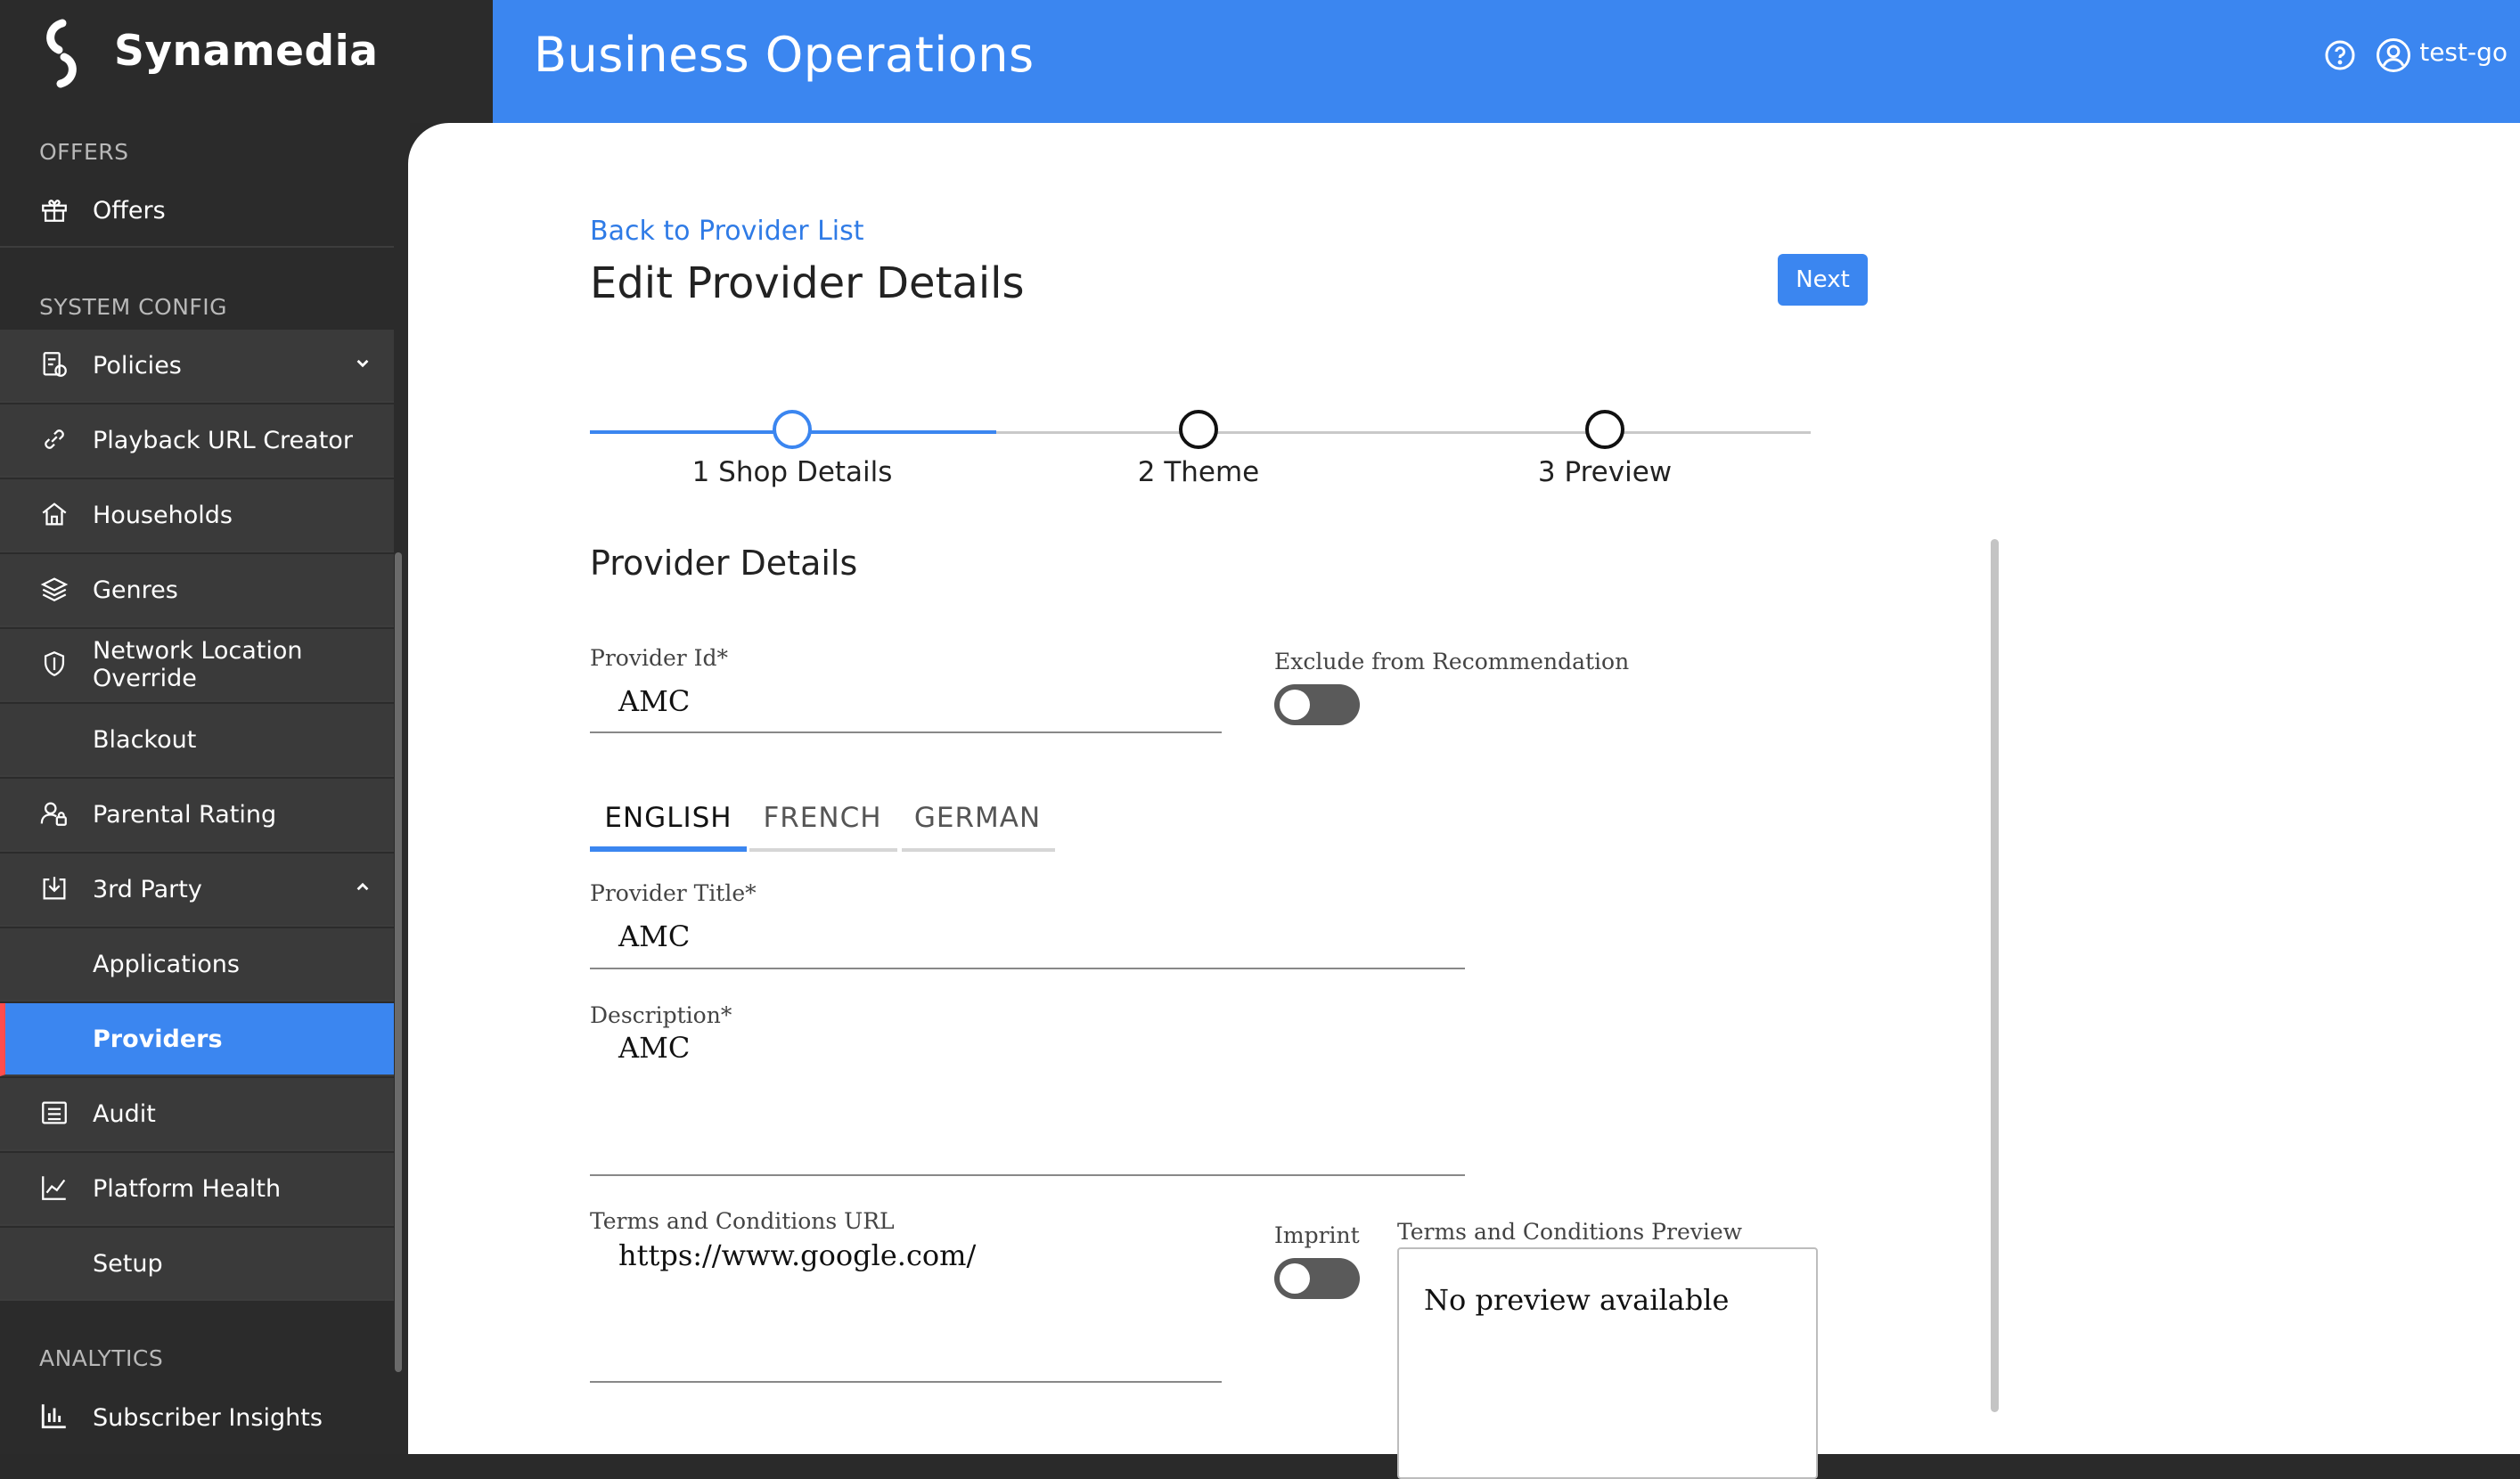 Image resolution: width=2520 pixels, height=1479 pixels. Describe the element at coordinates (185, 815) in the screenshot. I see `sidebar-item-label: Parental Rating` at that location.